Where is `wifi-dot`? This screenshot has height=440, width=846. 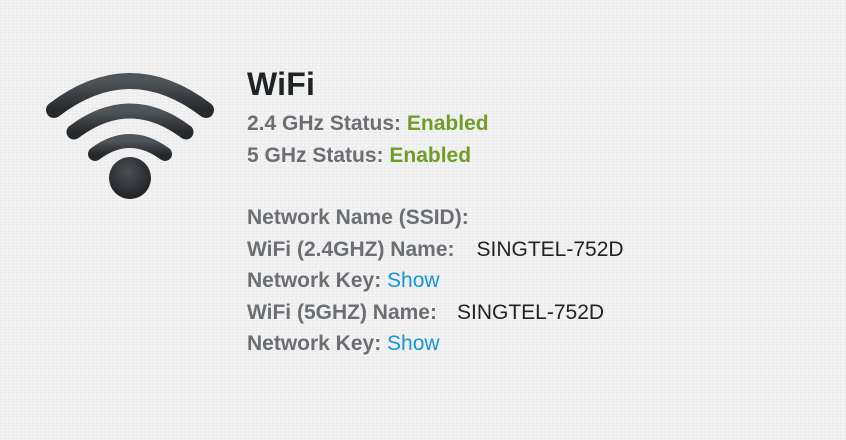 wifi-dot is located at coordinates (130, 178).